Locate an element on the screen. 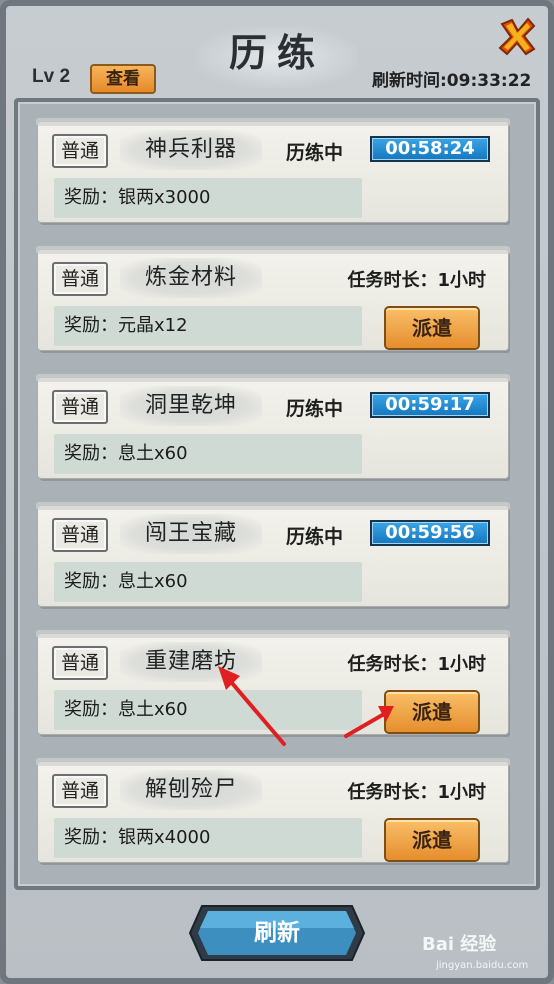  task-timer: 00:59:56 is located at coordinates (430, 533).